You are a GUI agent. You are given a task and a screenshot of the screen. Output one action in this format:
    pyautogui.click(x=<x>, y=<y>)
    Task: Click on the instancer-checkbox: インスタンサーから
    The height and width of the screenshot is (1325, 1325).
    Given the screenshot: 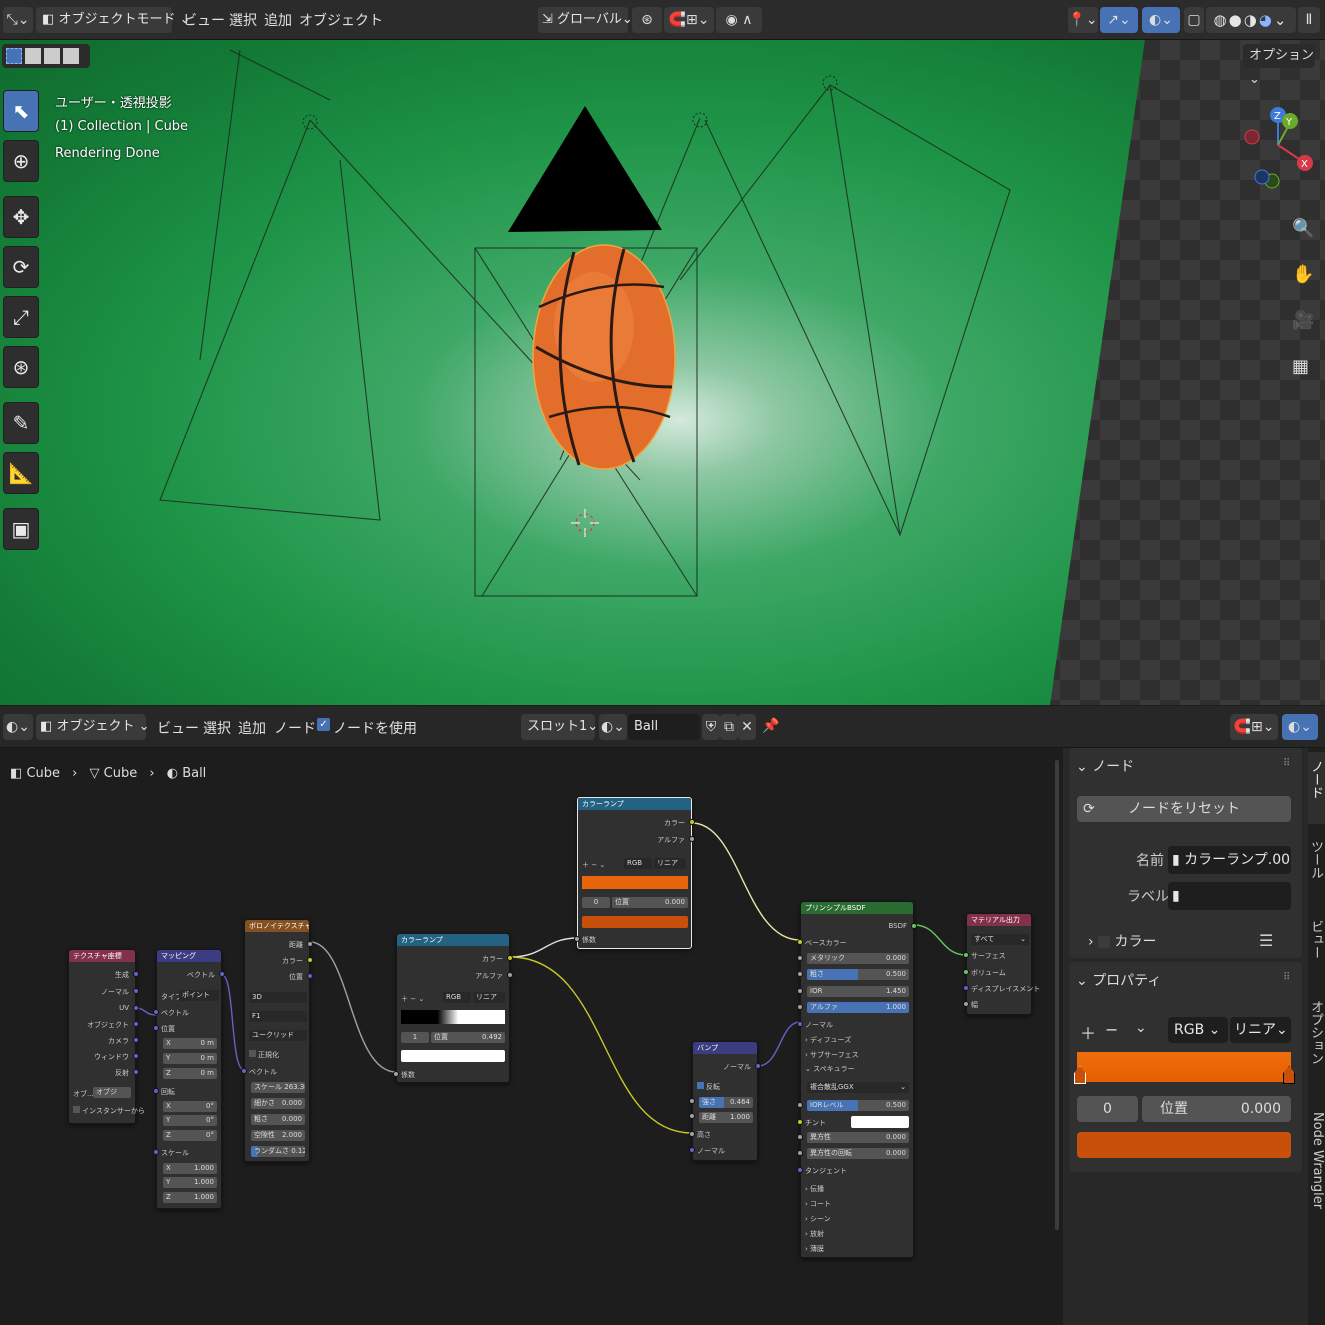 What is the action you would take?
    pyautogui.click(x=109, y=1111)
    